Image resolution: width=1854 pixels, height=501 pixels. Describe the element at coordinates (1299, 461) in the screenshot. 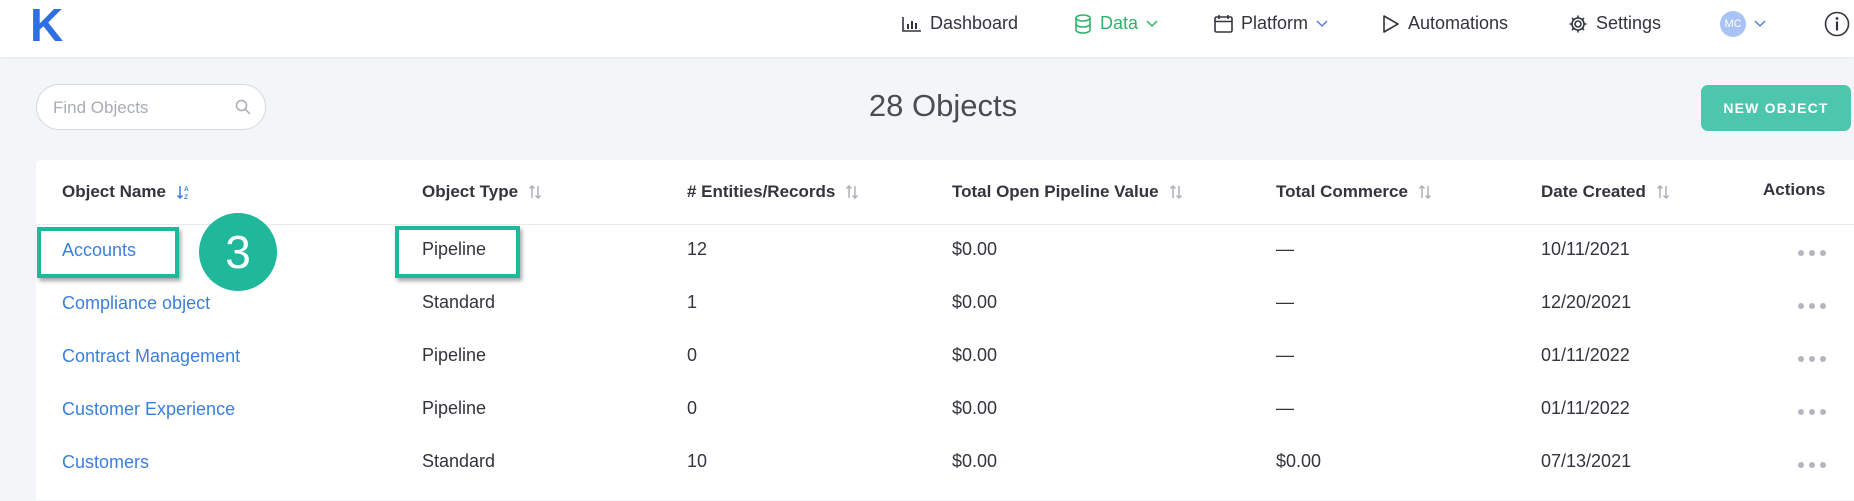

I see `commerce-value: $0.00` at that location.